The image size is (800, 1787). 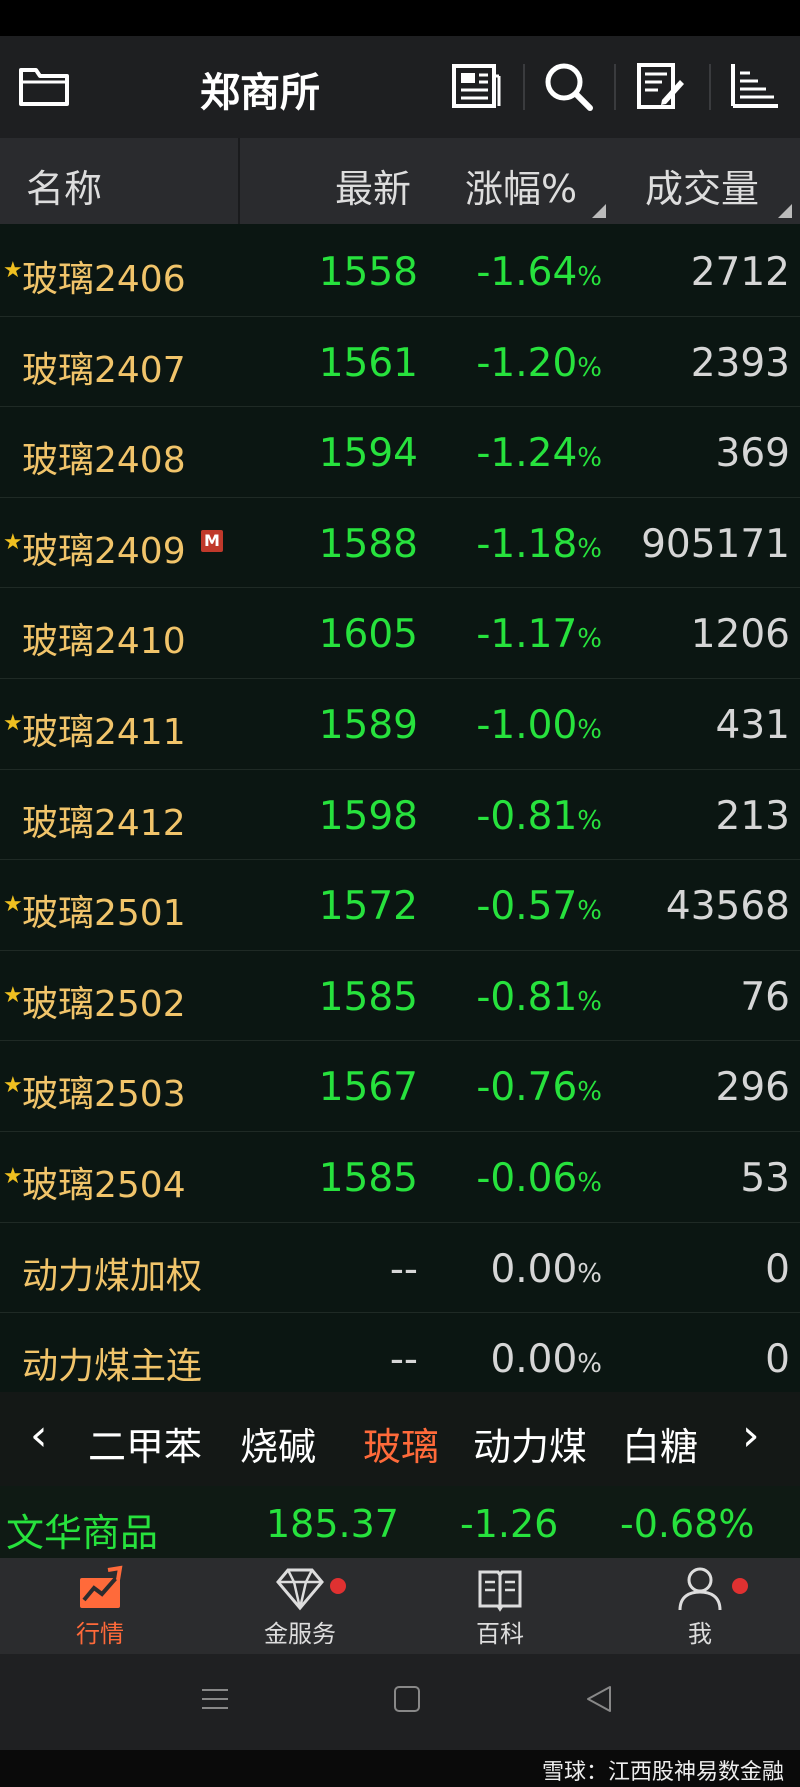 I want to click on index-ticker: 文华商品 185.37 -1.26 -0.68%, so click(x=400, y=1522).